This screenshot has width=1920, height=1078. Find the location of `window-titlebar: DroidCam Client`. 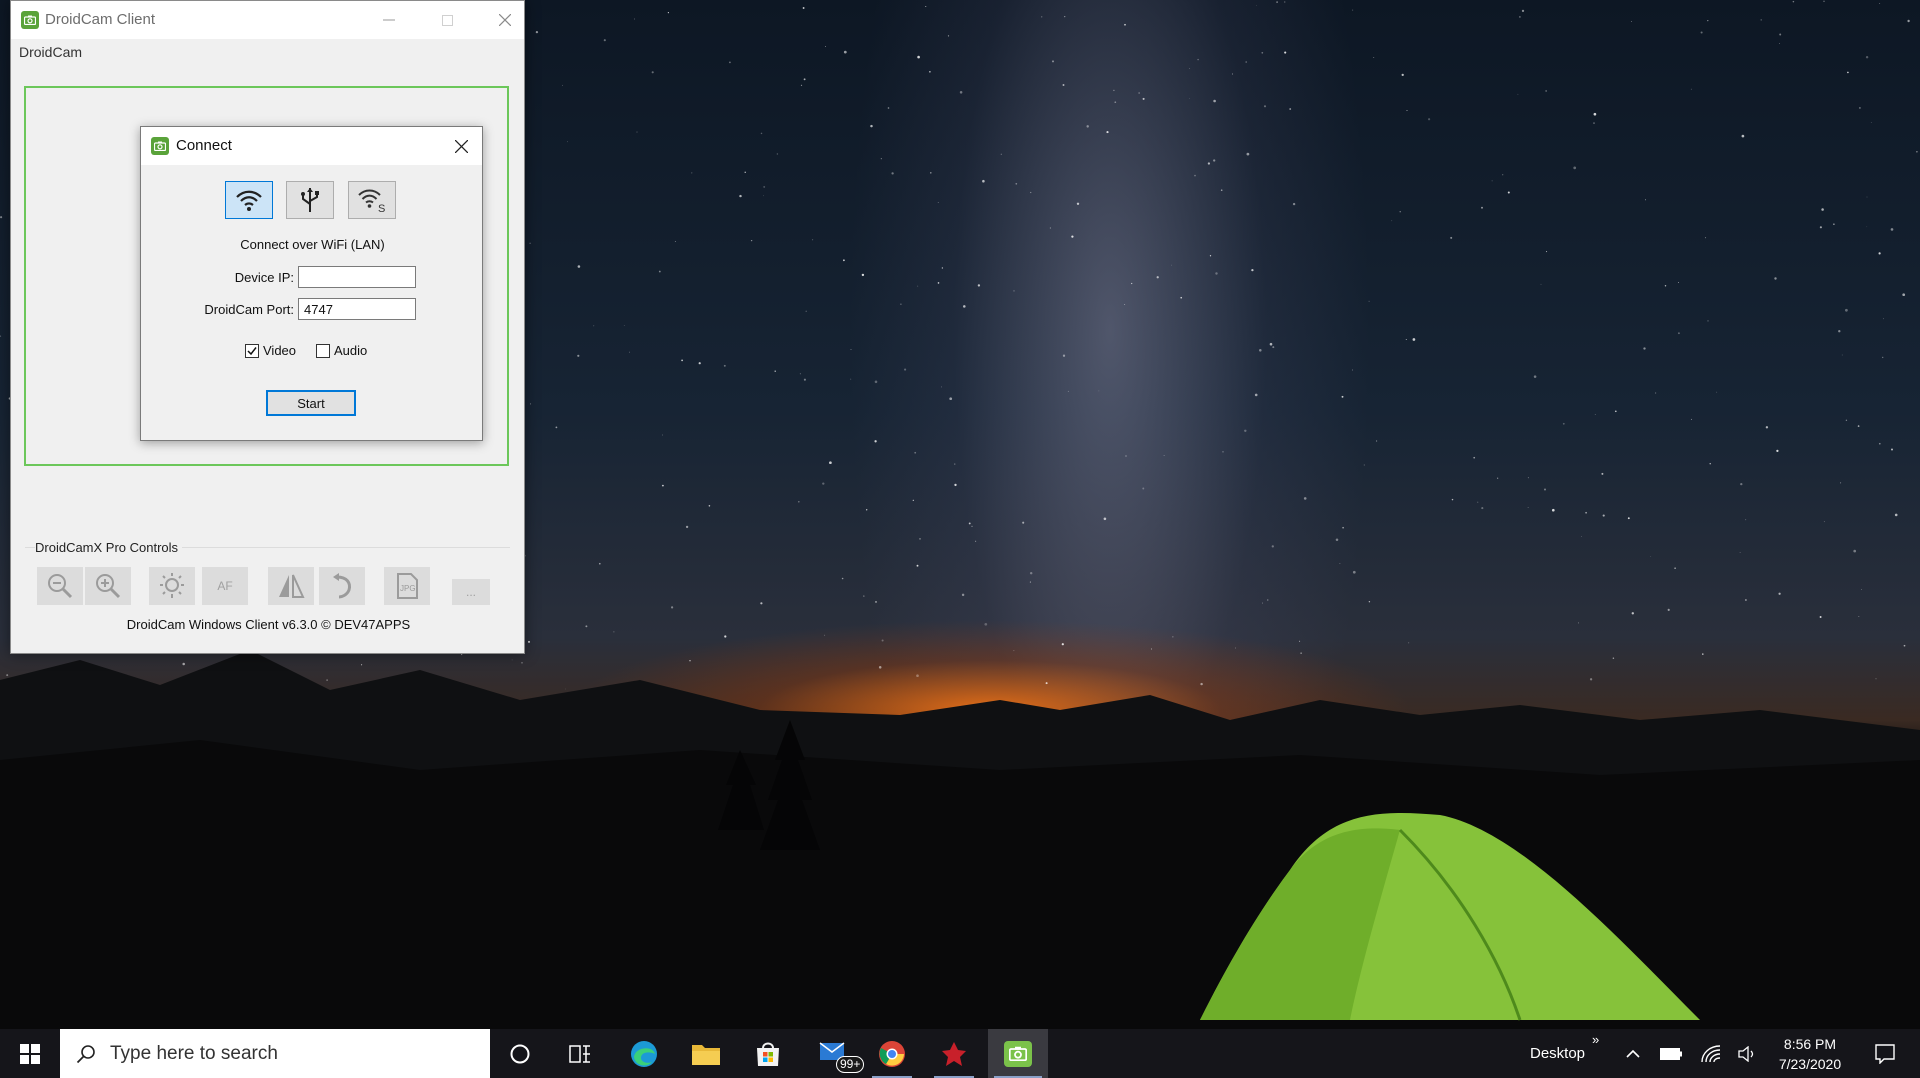

window-titlebar: DroidCam Client is located at coordinates (267, 20).